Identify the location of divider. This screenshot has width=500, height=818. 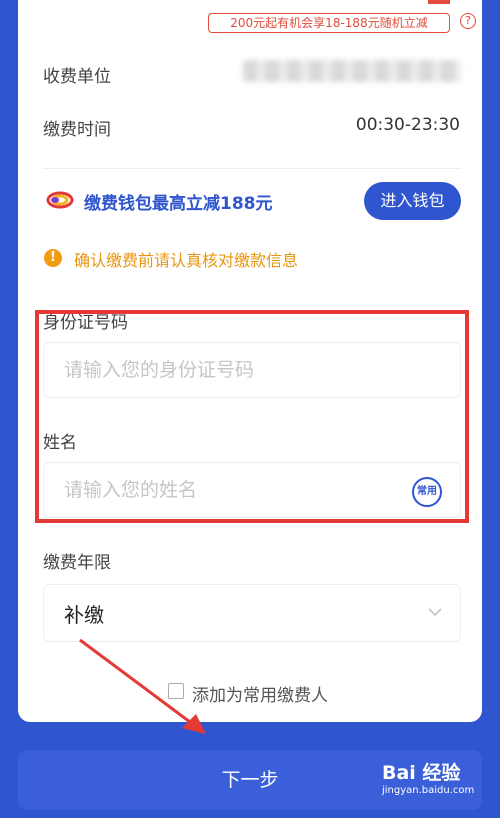
(252, 168).